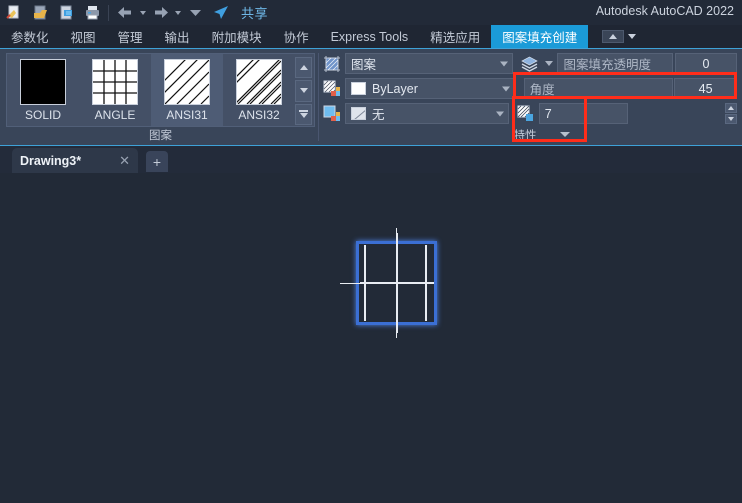 This screenshot has height=503, width=742. I want to click on hatch-type-icon, so click(332, 64).